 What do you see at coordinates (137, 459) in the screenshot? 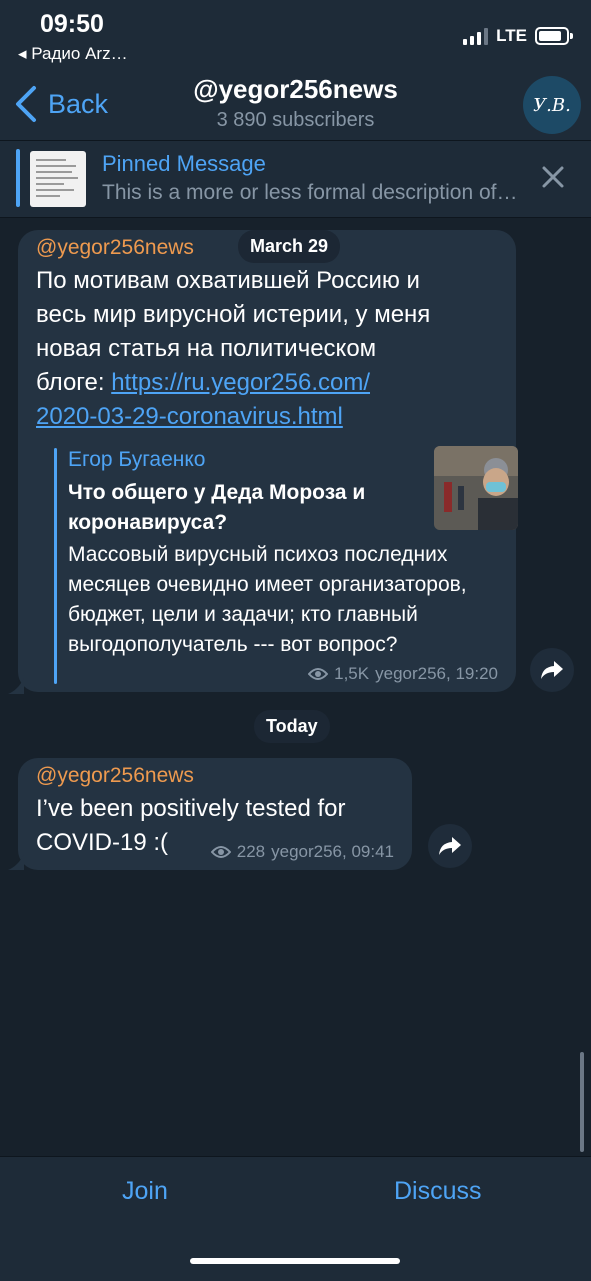
I see `preview-site-name: Егор Бугаенко` at bounding box center [137, 459].